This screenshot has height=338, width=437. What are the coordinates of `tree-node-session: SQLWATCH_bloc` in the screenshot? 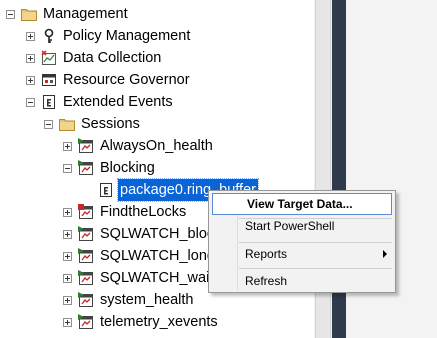 It's located at (138, 234).